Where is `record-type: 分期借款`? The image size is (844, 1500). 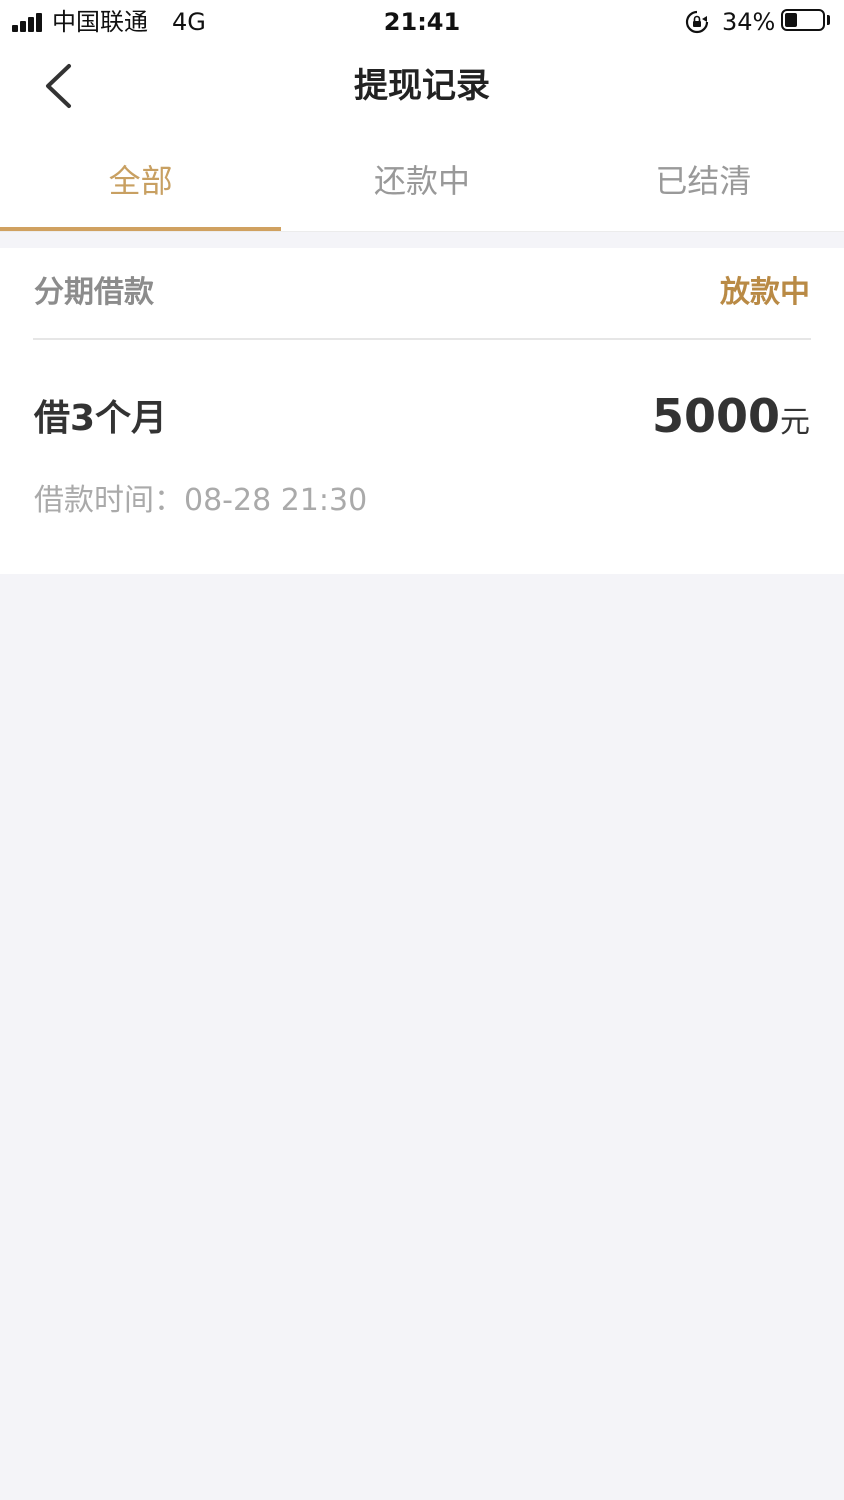
record-type: 分期借款 is located at coordinates (94, 292).